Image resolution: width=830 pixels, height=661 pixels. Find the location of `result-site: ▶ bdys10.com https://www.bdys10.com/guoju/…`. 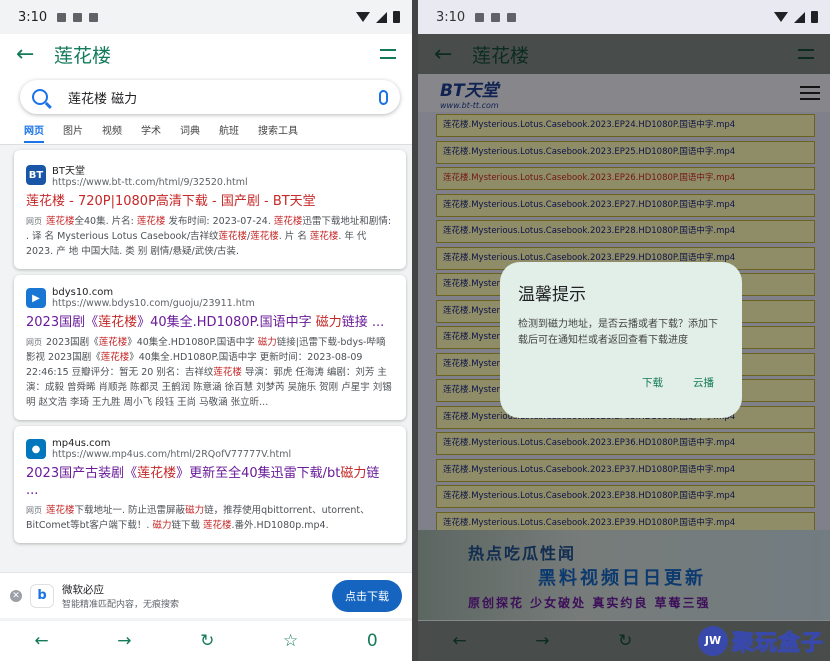

result-site: ▶ bdys10.com https://www.bdys10.com/guoju/… is located at coordinates (210, 298).